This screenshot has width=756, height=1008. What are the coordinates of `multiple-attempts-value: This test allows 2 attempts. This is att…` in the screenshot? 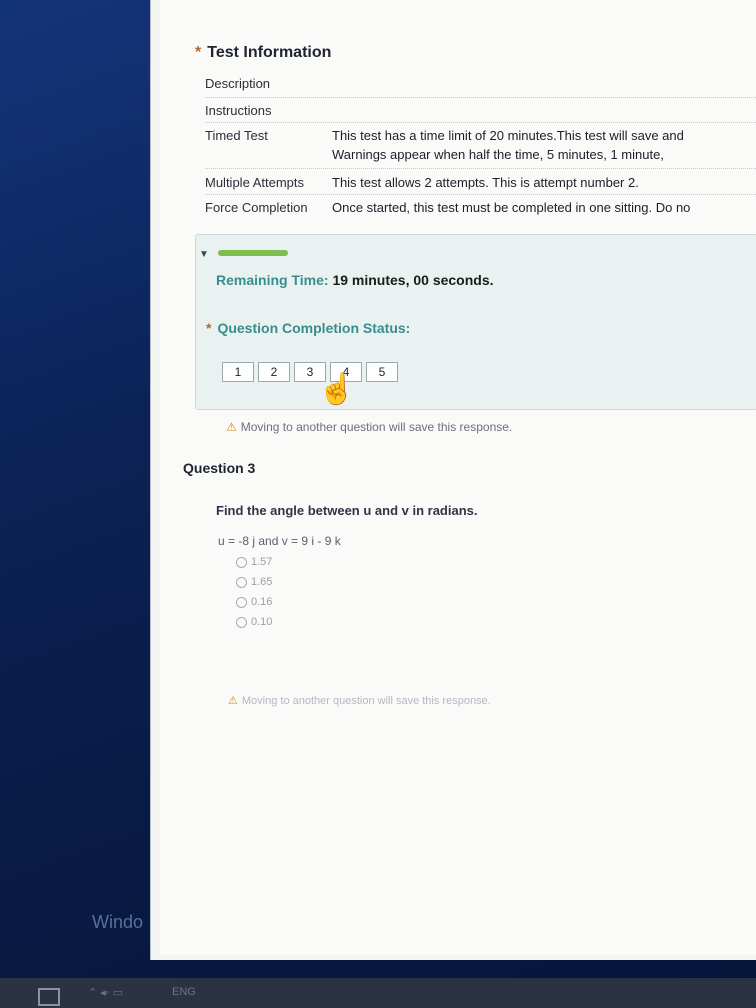 It's located at (485, 182).